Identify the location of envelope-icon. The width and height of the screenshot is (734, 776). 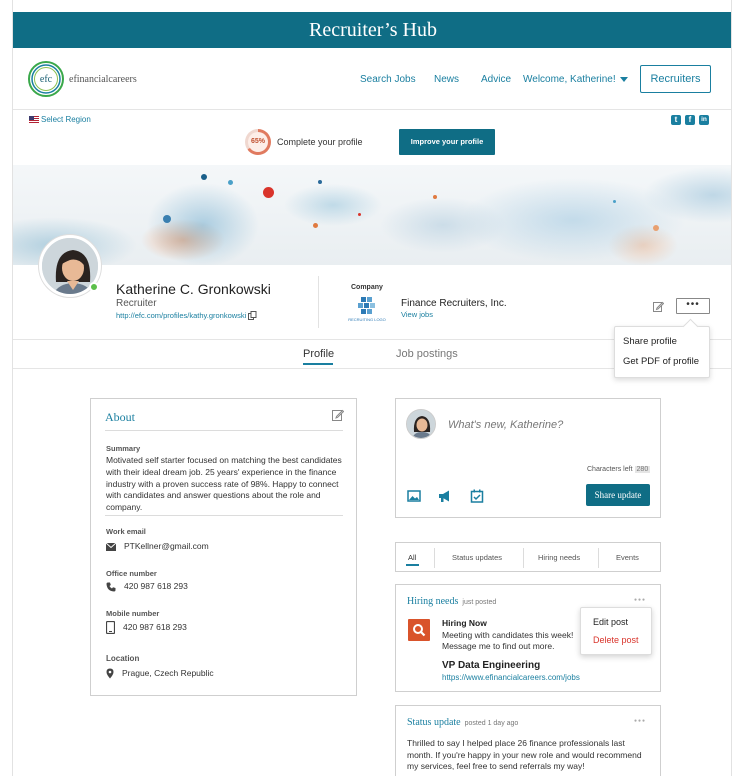
(111, 546).